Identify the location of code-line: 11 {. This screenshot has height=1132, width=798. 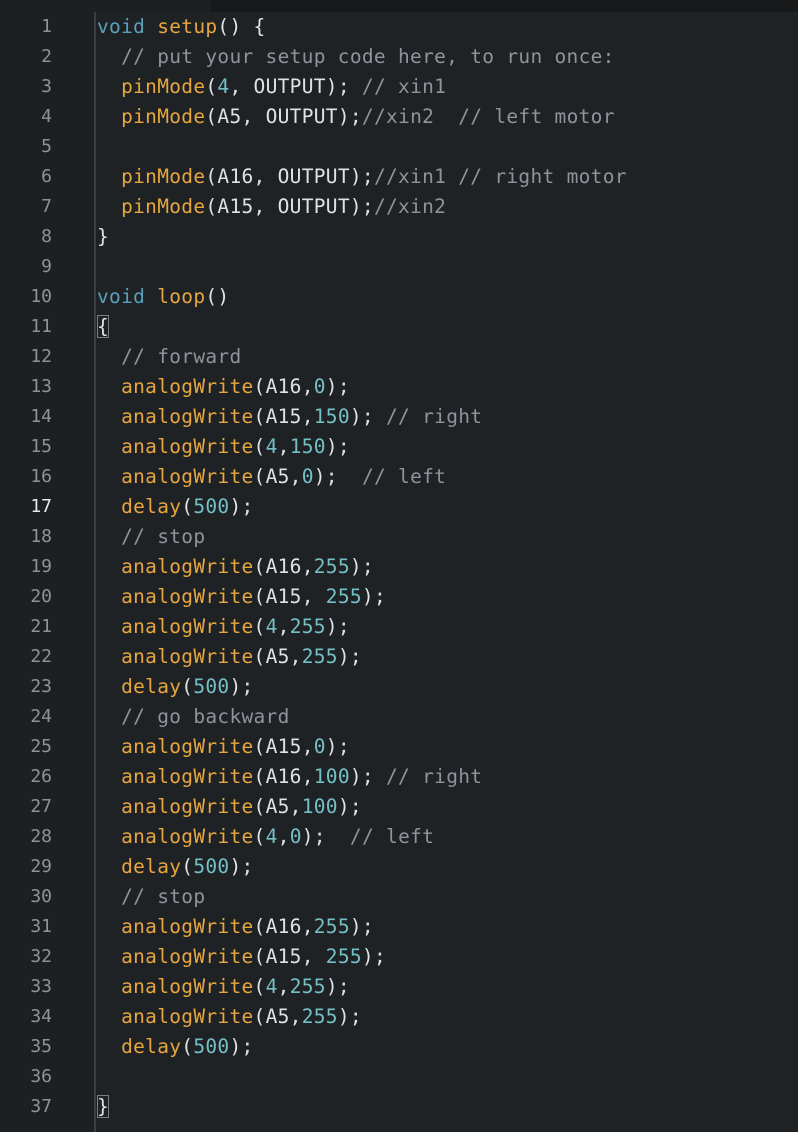
(399, 327).